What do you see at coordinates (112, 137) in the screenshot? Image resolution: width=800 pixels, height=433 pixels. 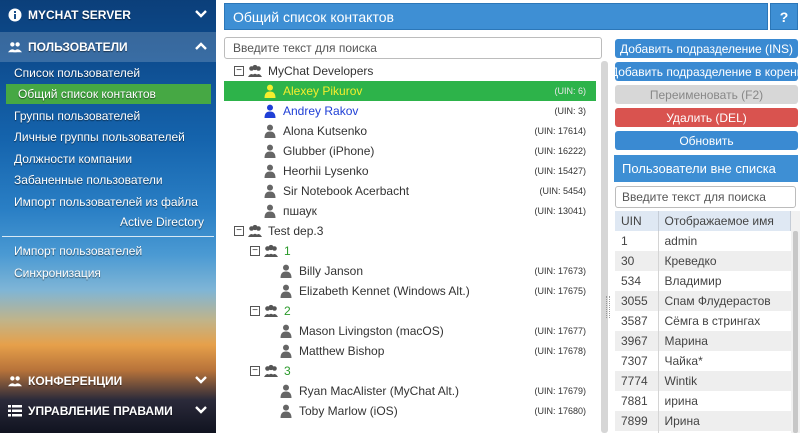 I see `sidebar-item-personal-groups: Личные группы пользователей` at bounding box center [112, 137].